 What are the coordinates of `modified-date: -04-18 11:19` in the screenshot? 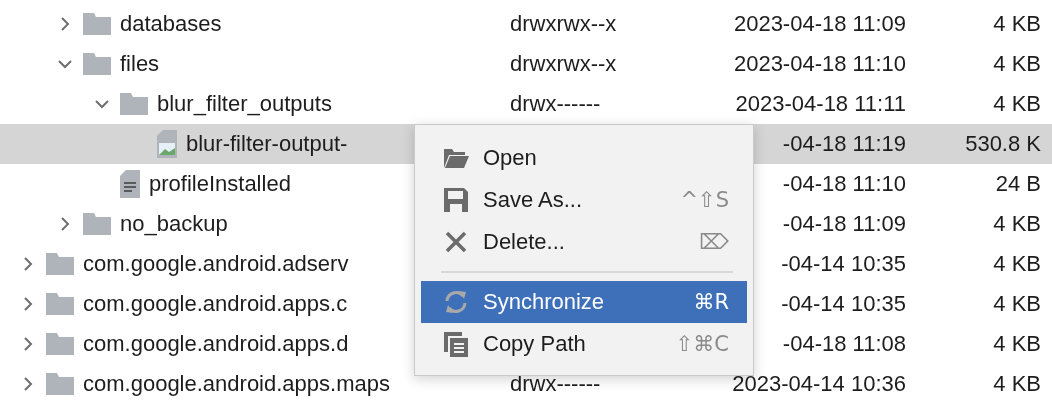 It's located at (844, 143).